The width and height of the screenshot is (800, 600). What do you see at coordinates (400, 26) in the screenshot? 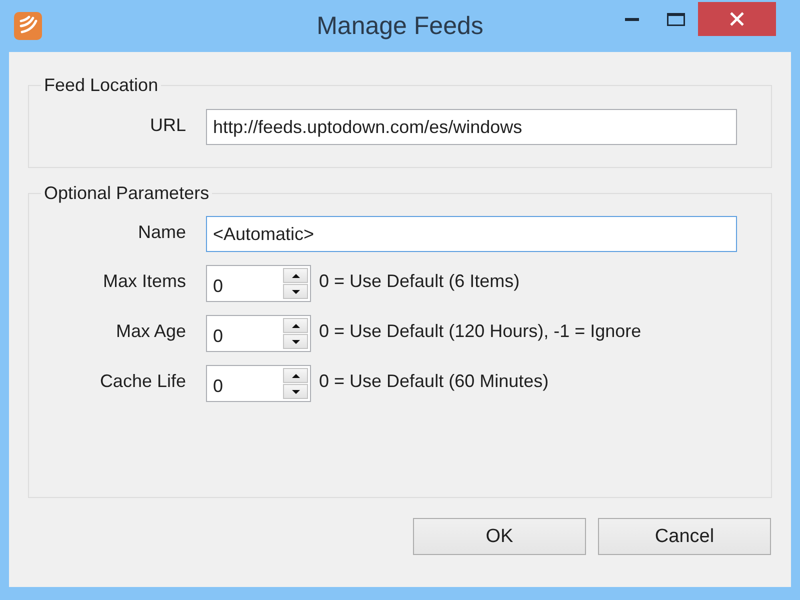
I see `window-title: Manage Feeds` at bounding box center [400, 26].